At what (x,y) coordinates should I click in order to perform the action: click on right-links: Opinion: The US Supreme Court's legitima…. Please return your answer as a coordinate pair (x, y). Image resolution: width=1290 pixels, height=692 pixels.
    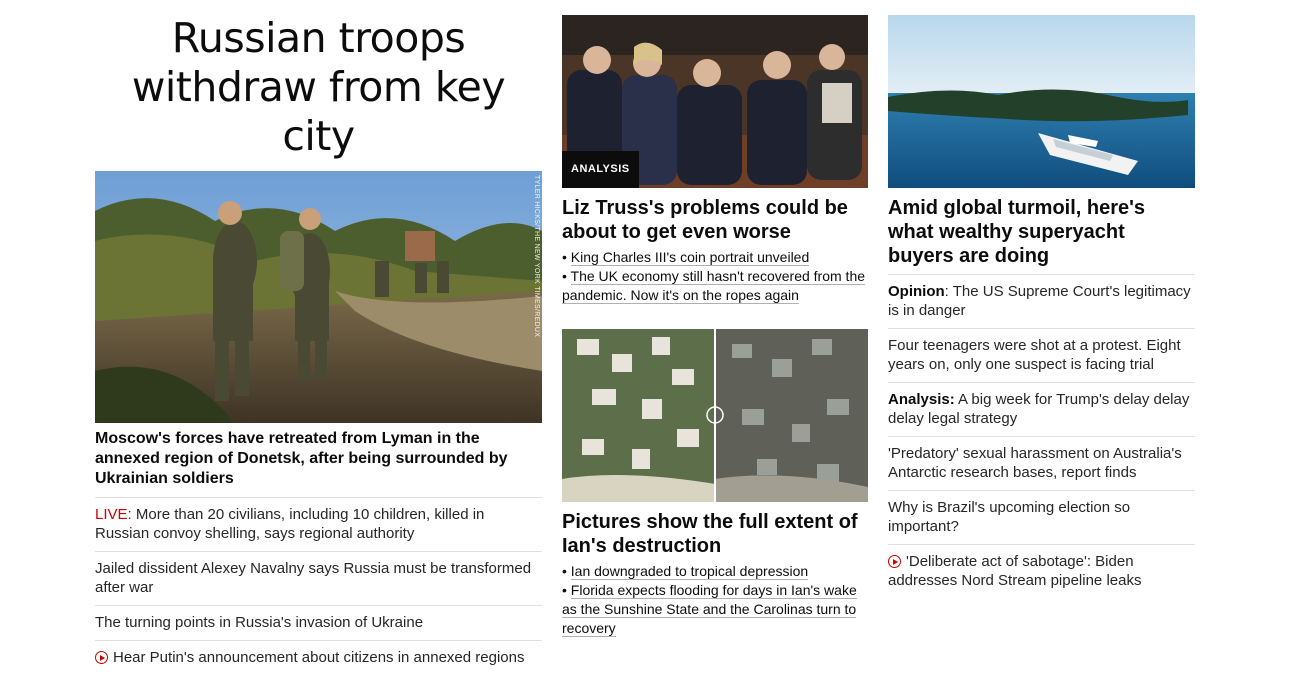
    Looking at the image, I should click on (1041, 436).